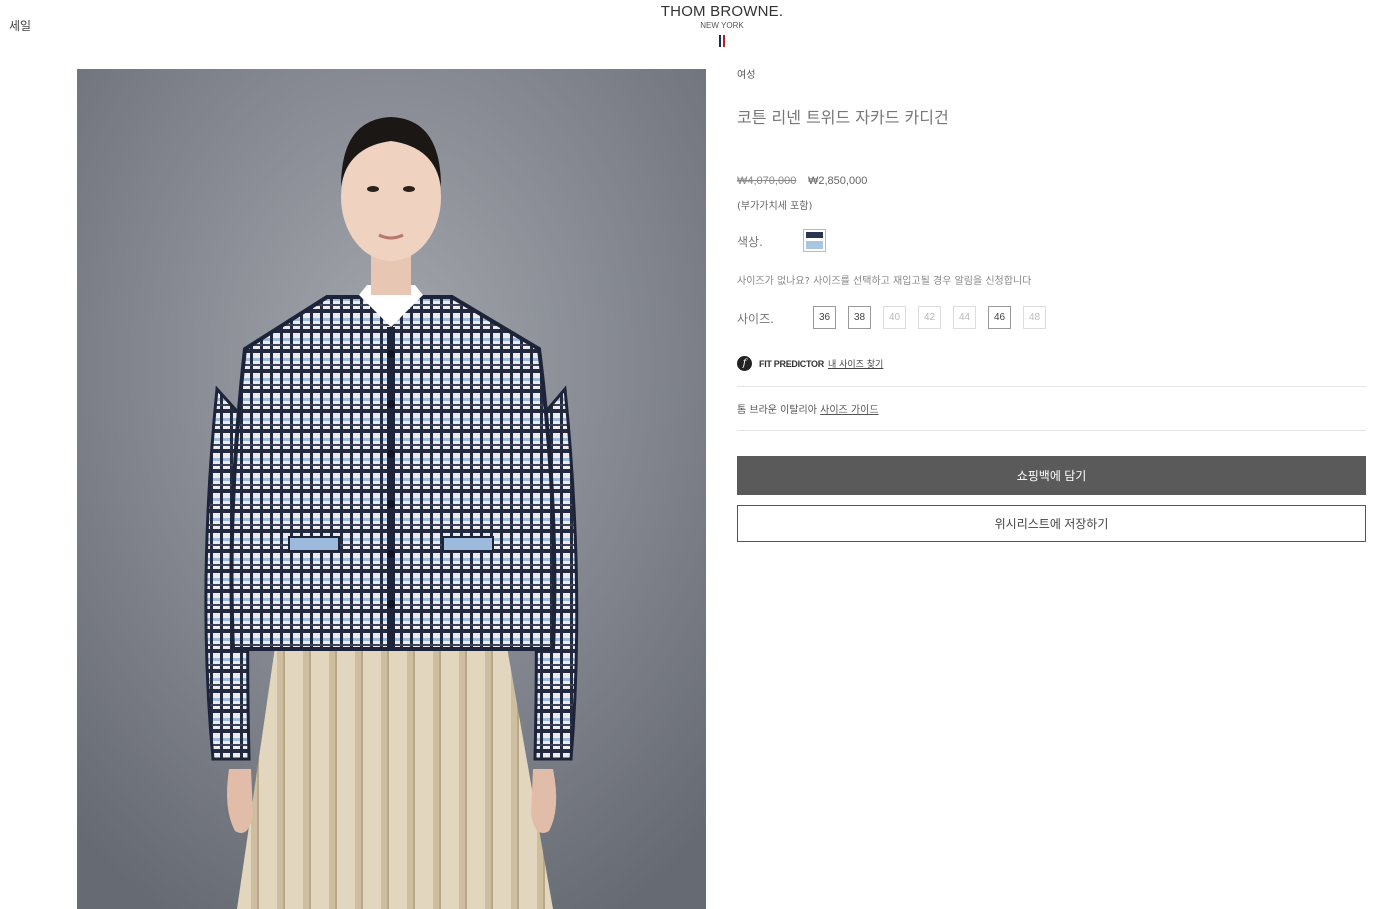 The image size is (1378, 909). Describe the element at coordinates (999, 317) in the screenshot. I see `size-option-46: 46` at that location.